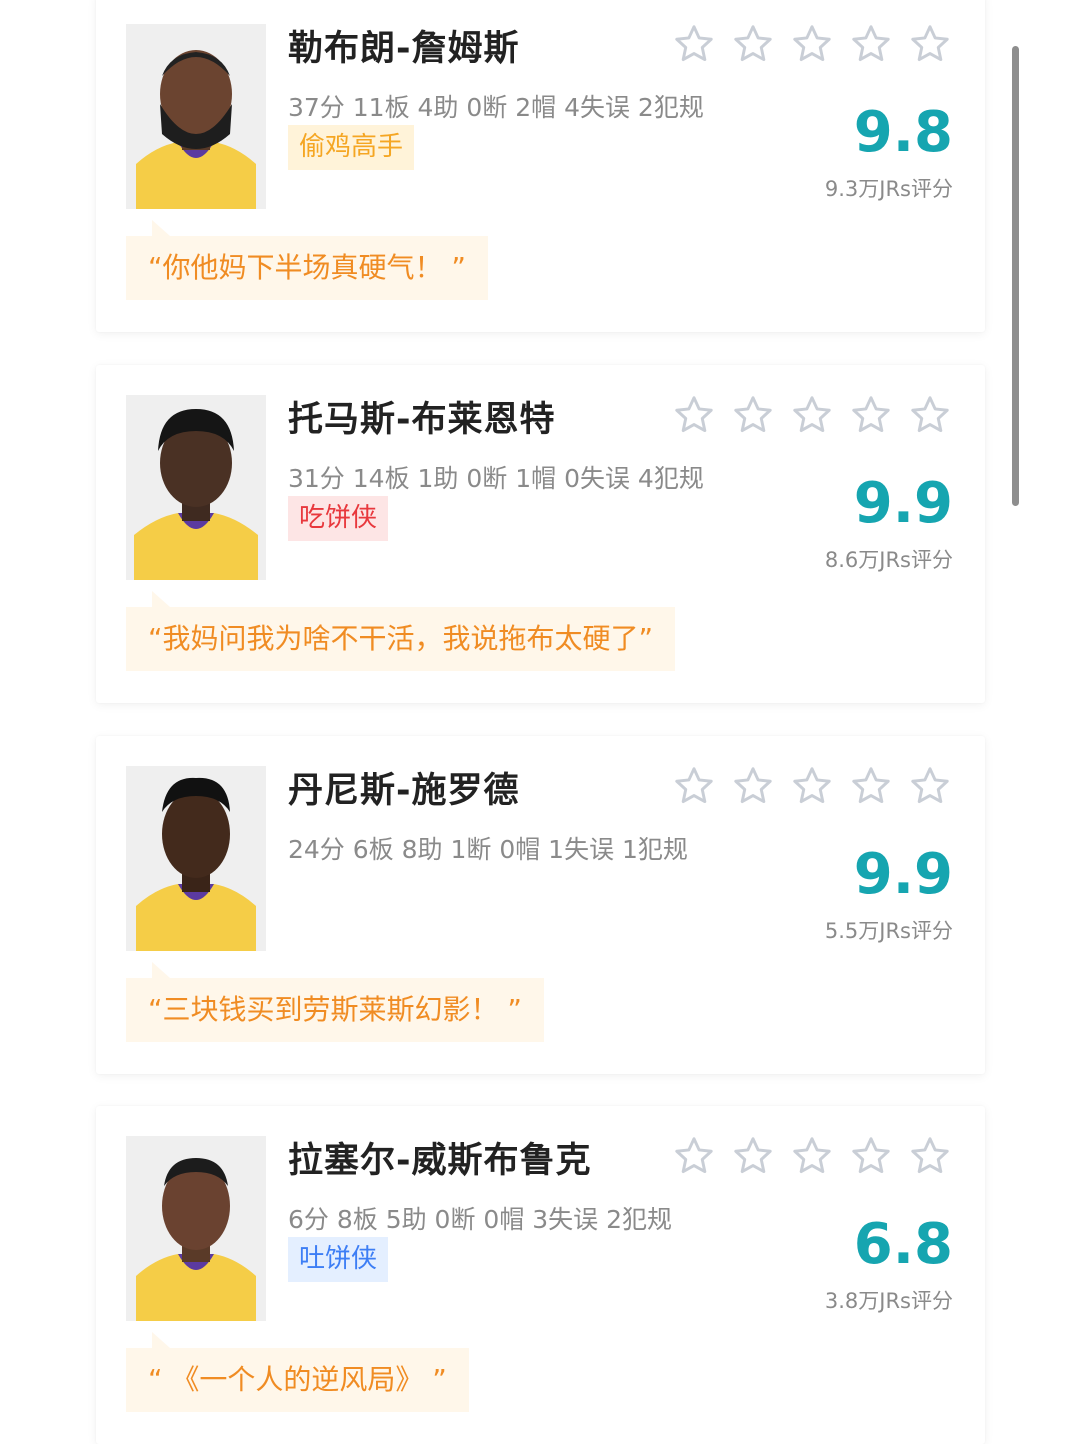 This screenshot has height=1444, width=1080. I want to click on player-name: 托马斯-布莱恩特, so click(422, 420).